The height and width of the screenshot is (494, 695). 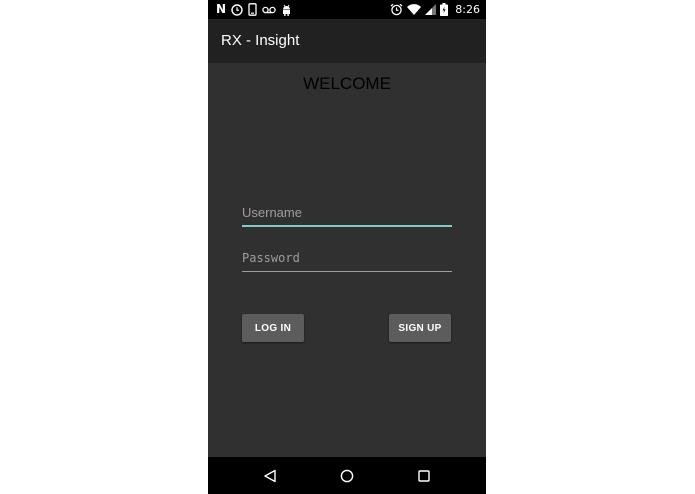 I want to click on app-title: RX - Insight, so click(x=260, y=40).